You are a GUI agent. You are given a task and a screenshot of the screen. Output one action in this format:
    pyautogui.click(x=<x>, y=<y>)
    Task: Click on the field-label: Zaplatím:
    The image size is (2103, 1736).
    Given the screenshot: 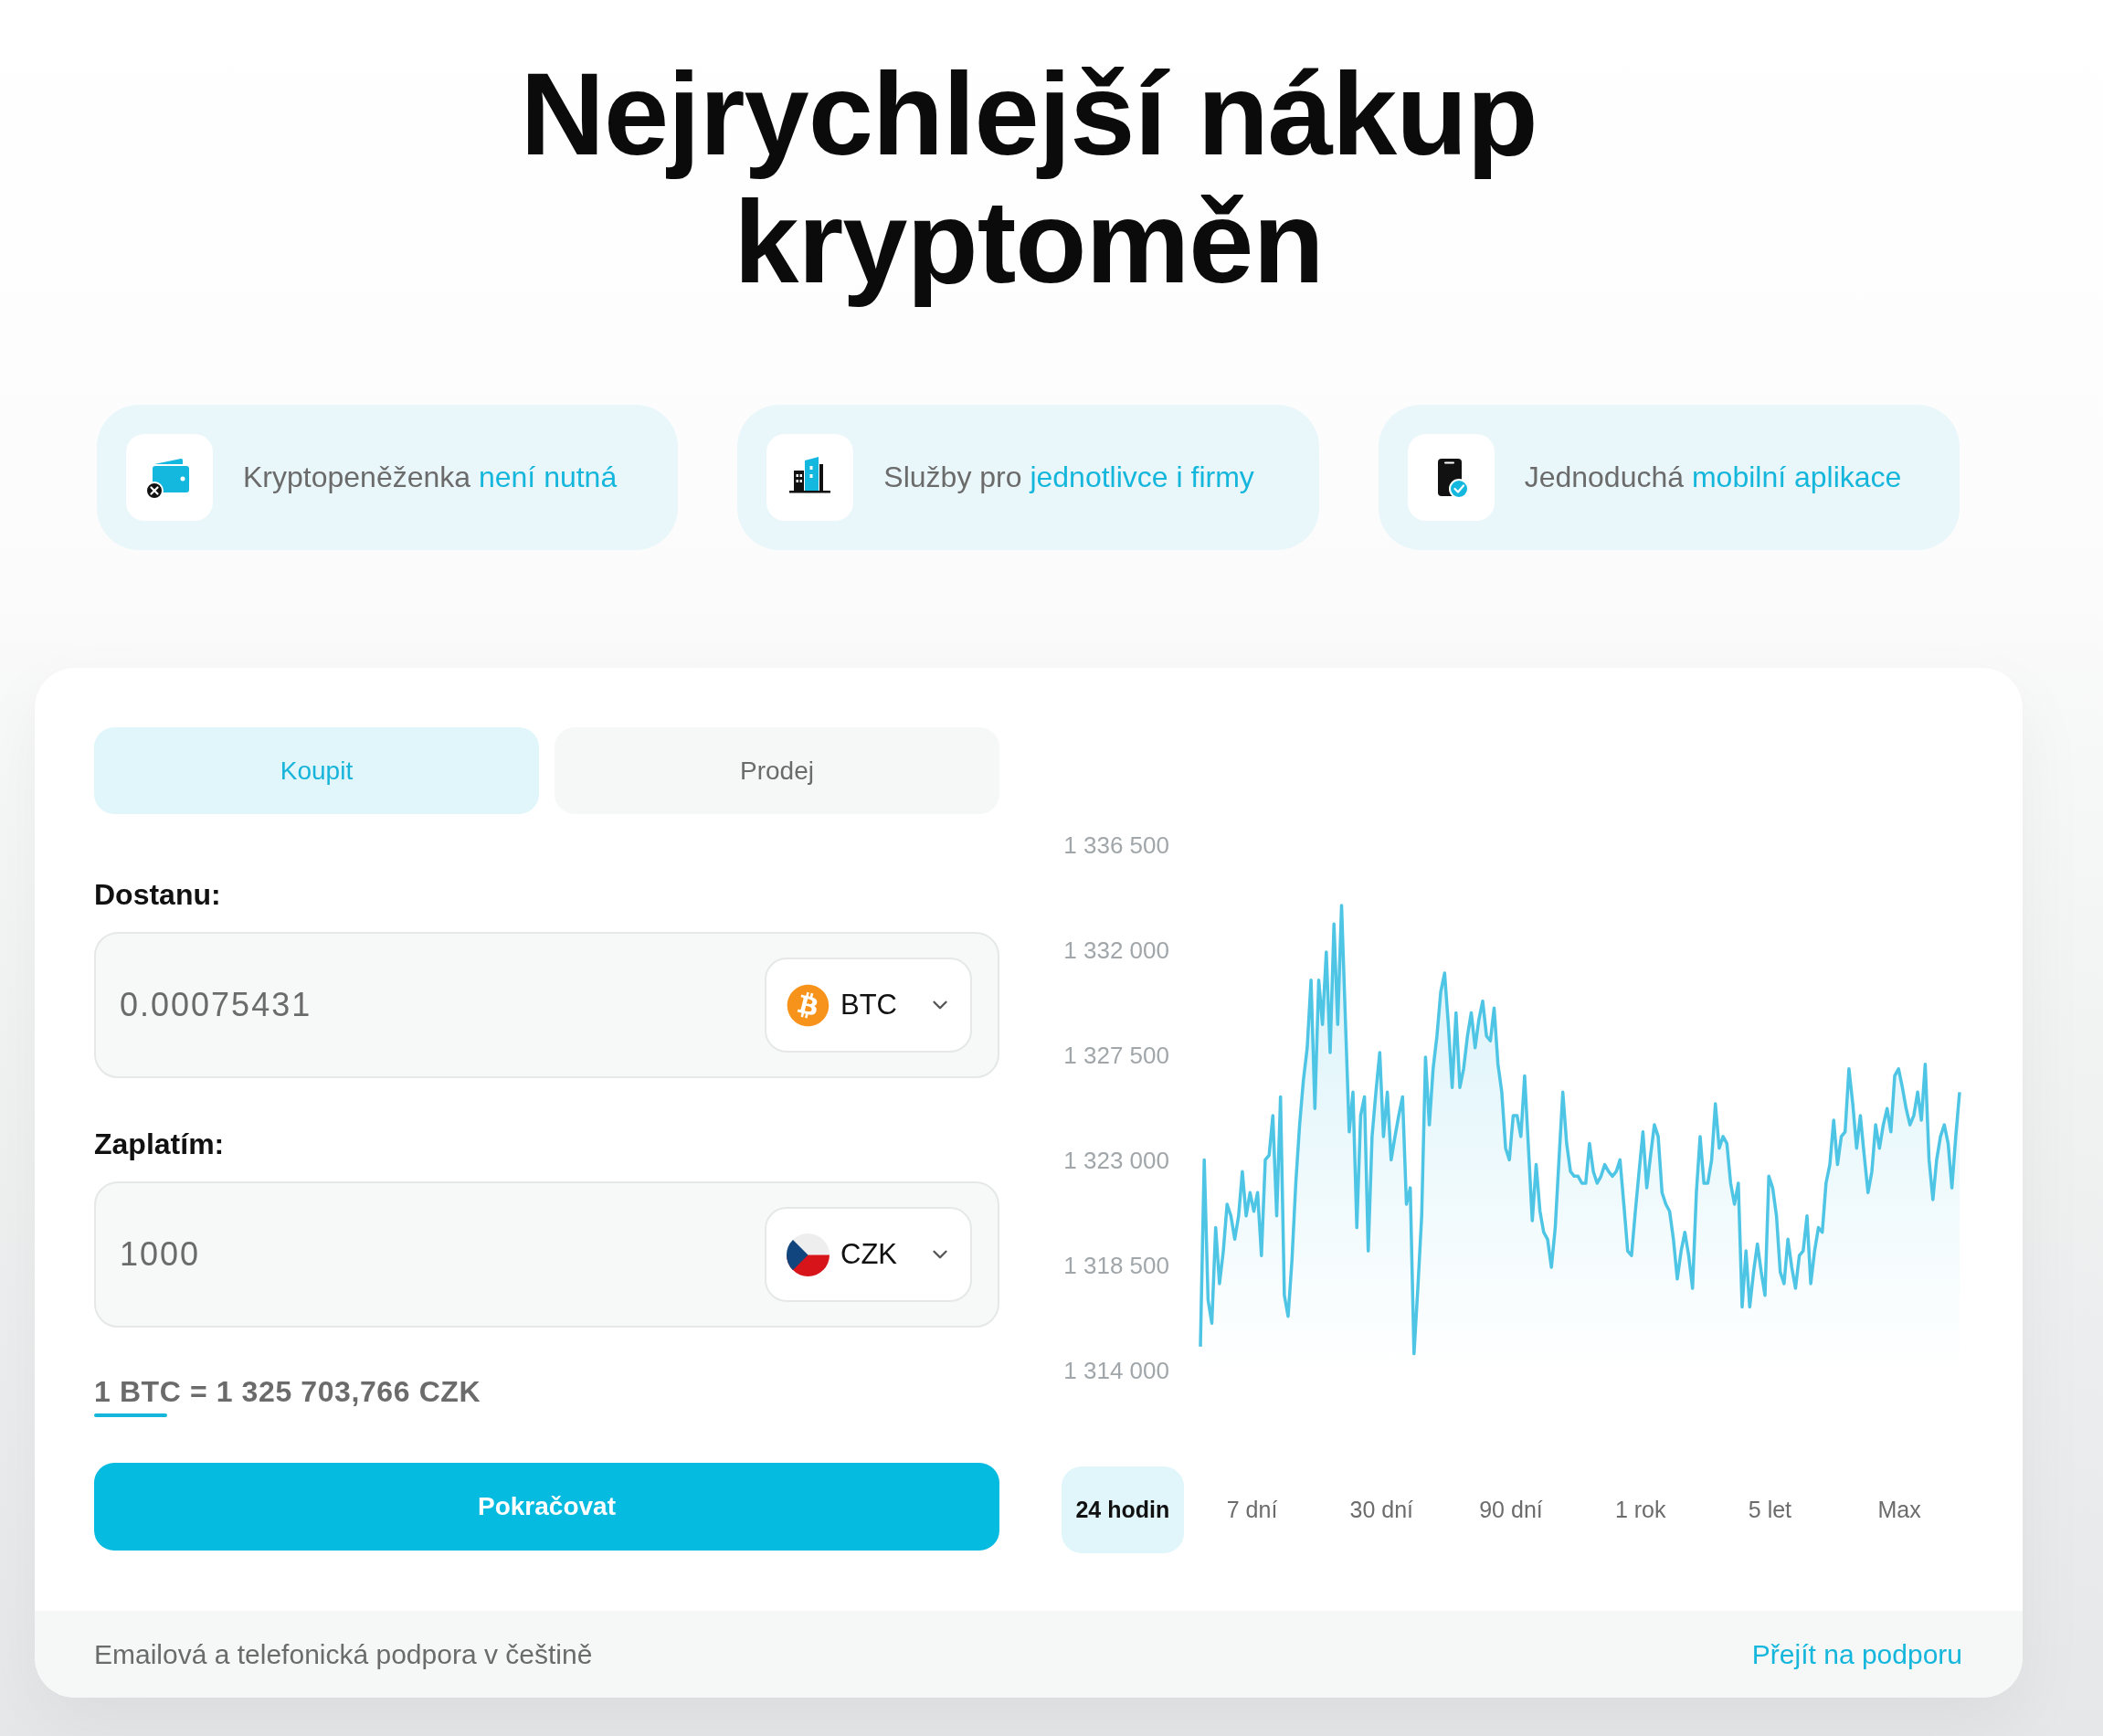 What is the action you would take?
    pyautogui.click(x=159, y=1144)
    